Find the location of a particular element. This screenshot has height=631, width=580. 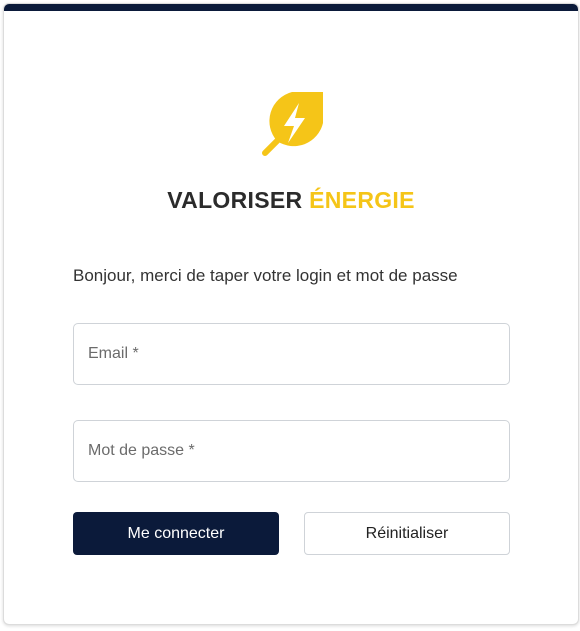

lightning-leaf-icon is located at coordinates (294, 124).